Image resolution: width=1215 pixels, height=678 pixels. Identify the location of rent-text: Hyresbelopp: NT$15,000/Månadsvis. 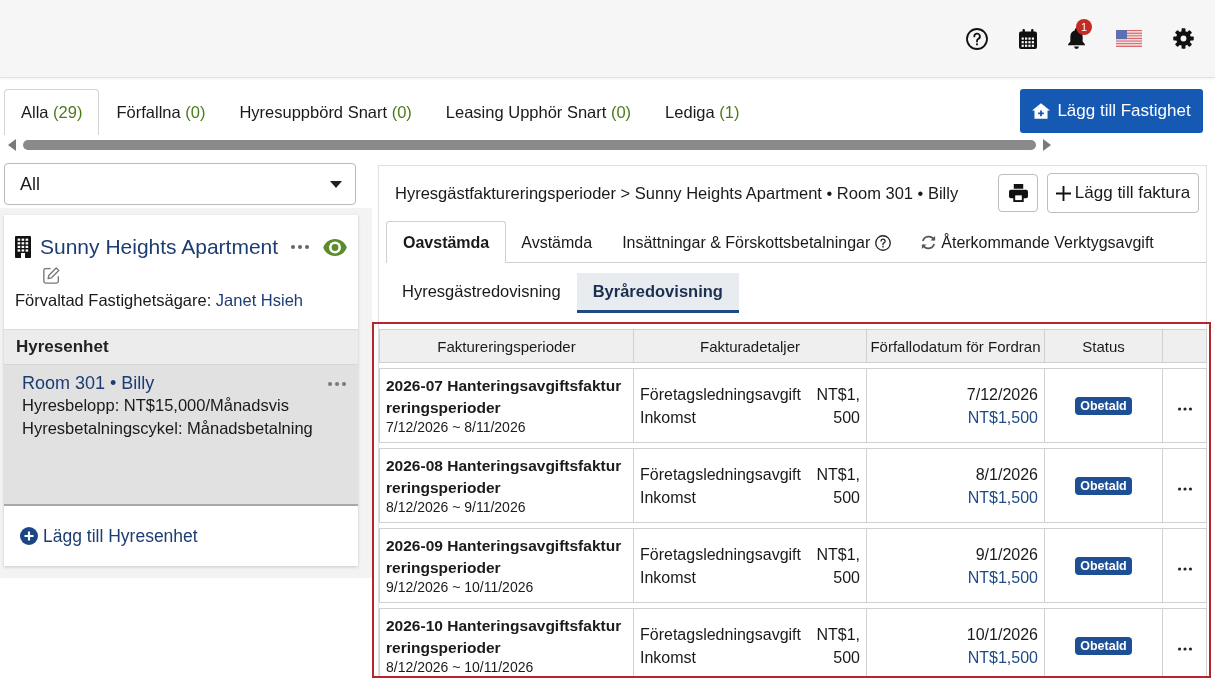
(156, 405).